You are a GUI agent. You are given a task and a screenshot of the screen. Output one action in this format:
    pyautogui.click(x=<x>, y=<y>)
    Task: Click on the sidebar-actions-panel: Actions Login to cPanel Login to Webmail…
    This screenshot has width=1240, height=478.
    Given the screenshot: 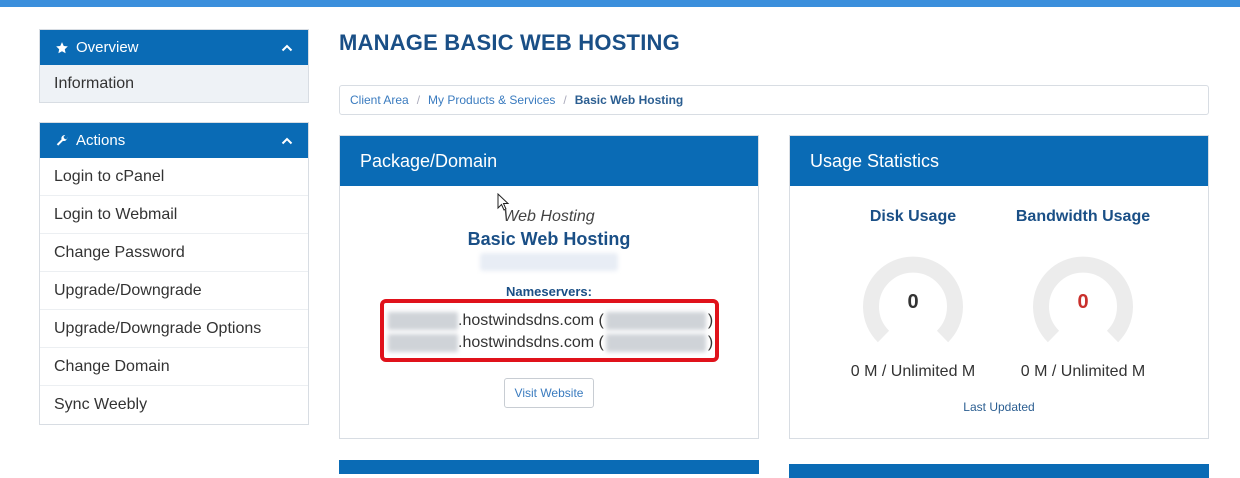 What is the action you would take?
    pyautogui.click(x=174, y=273)
    